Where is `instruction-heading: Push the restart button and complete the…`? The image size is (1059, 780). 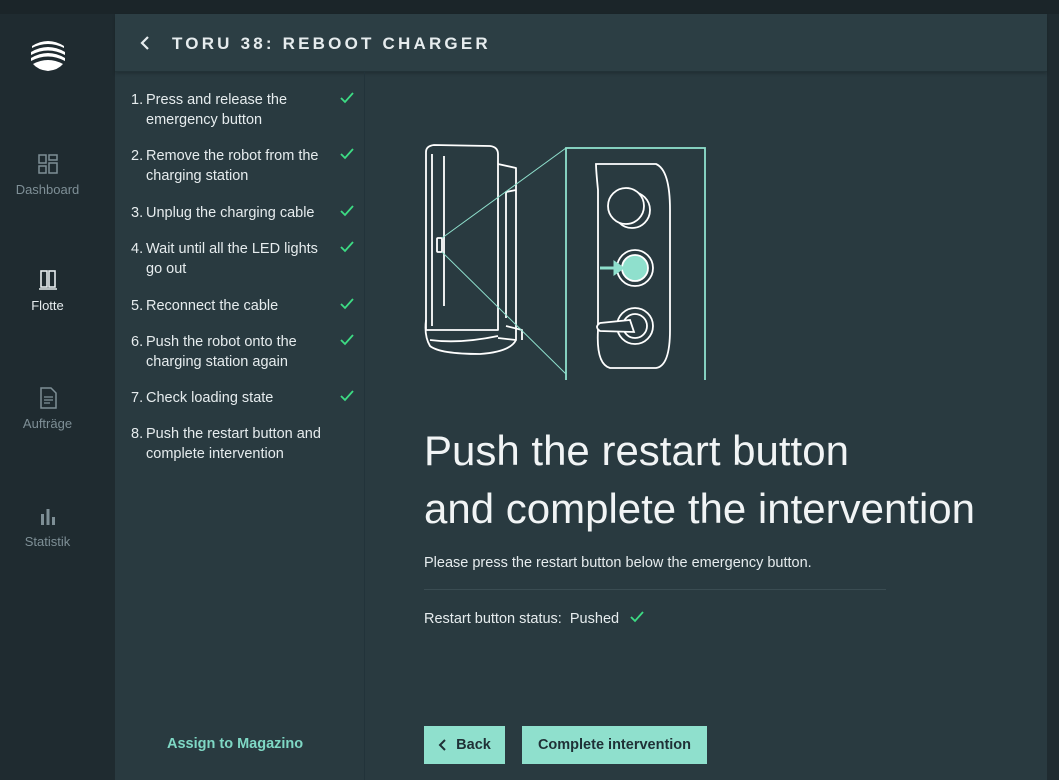 instruction-heading: Push the restart button and complete the… is located at coordinates (729, 480).